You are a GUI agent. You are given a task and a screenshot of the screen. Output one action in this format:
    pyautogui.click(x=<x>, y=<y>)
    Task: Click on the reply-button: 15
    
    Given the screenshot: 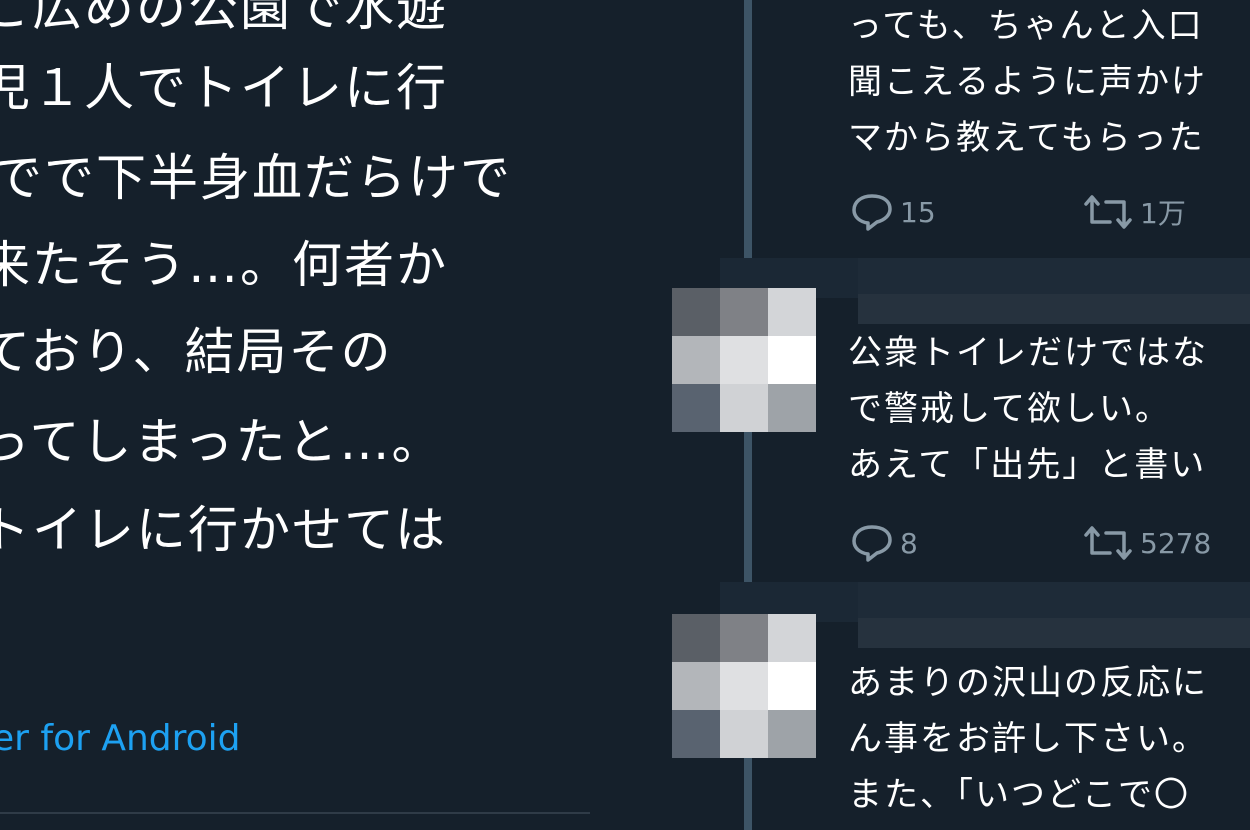 What is the action you would take?
    pyautogui.click(x=893, y=212)
    